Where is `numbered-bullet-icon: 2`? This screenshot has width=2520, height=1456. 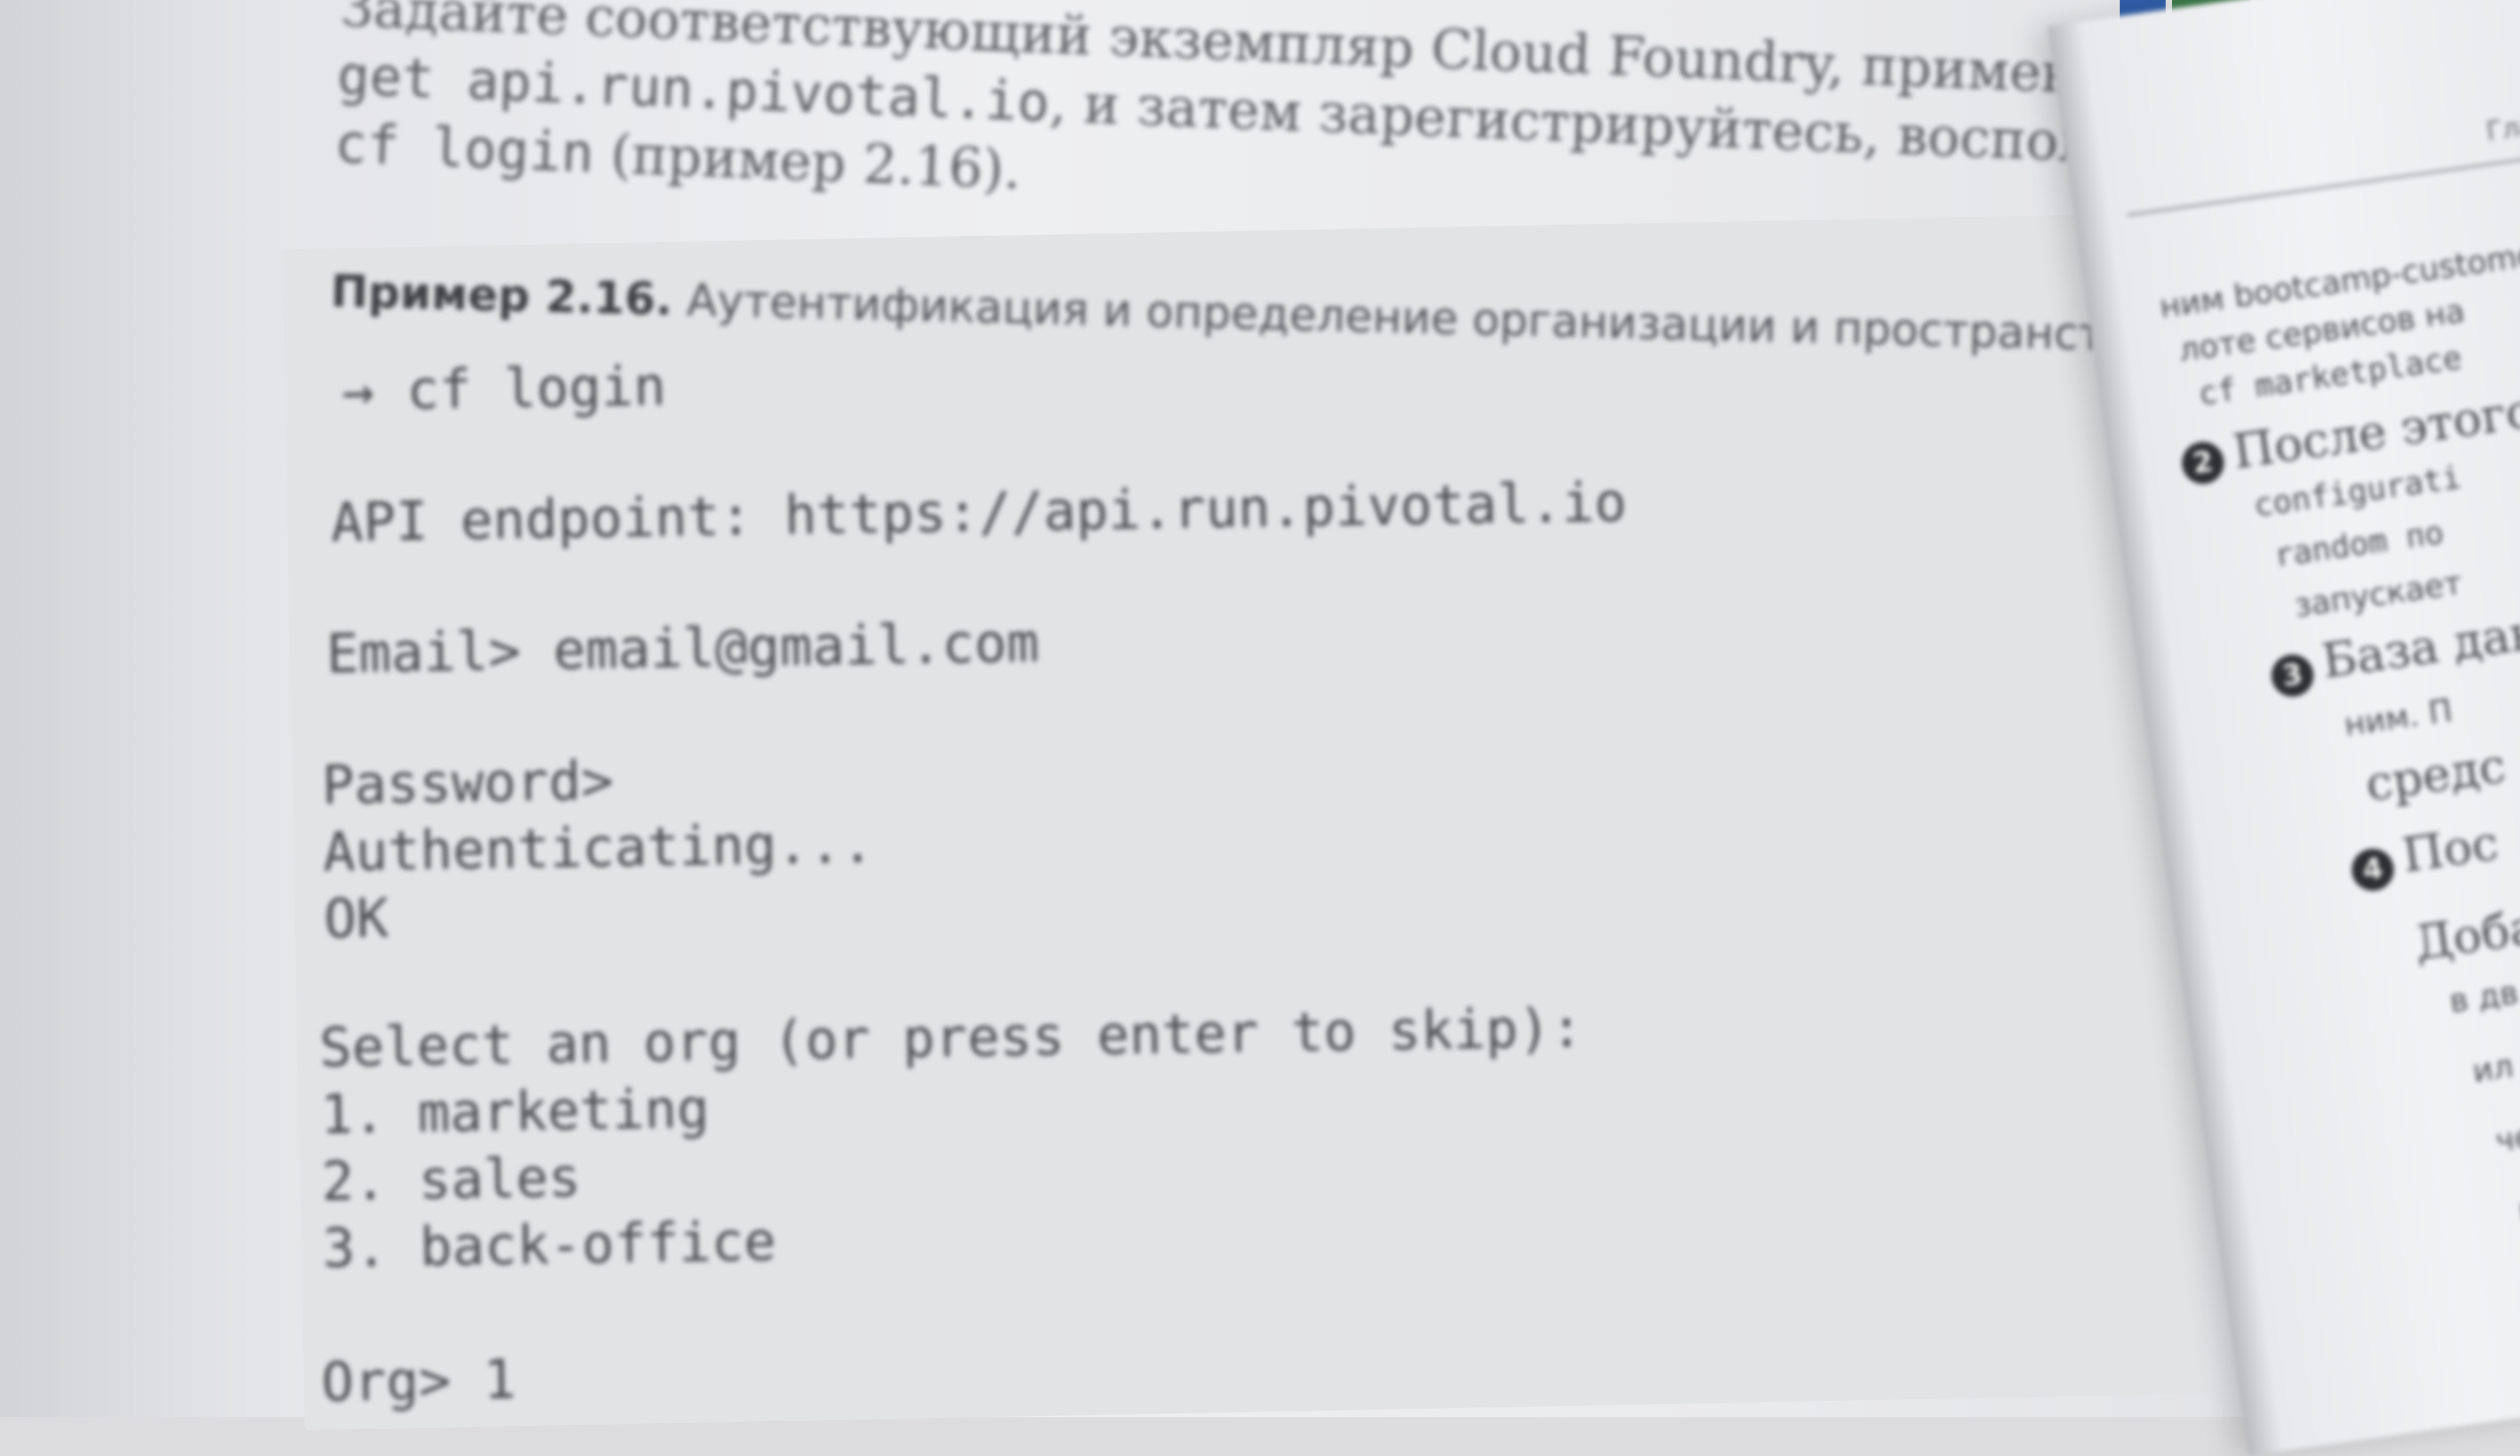 numbered-bullet-icon: 2 is located at coordinates (2203, 463).